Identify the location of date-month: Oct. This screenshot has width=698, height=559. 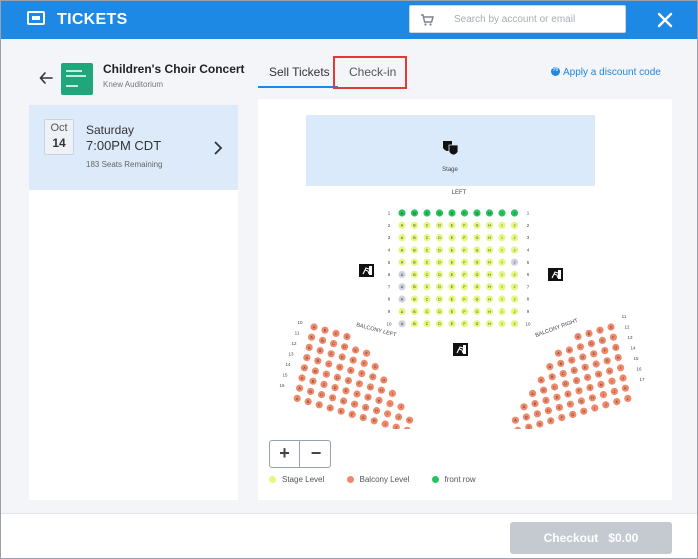
(59, 128).